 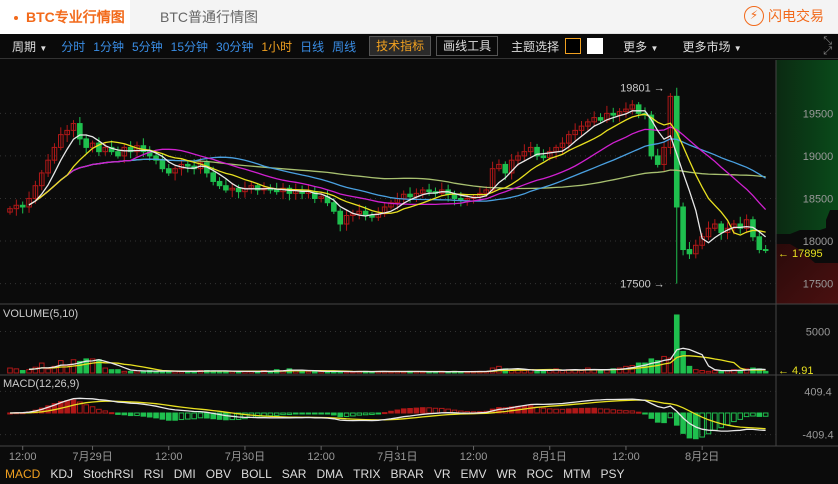 I want to click on period-label: 周期, so click(x=24, y=46).